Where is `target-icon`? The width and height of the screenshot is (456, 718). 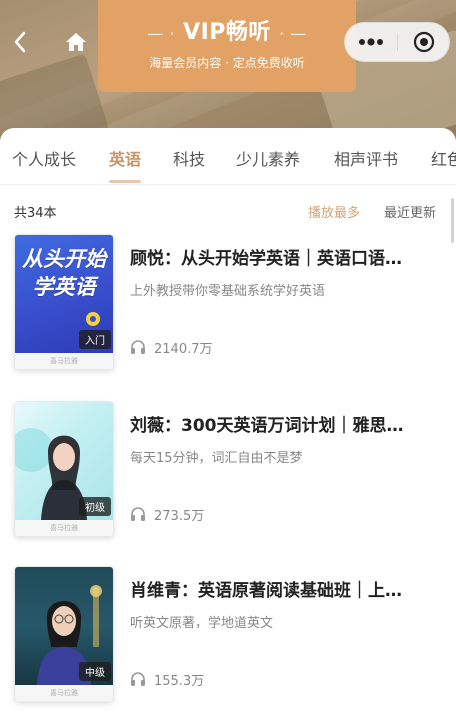
target-icon is located at coordinates (423, 42).